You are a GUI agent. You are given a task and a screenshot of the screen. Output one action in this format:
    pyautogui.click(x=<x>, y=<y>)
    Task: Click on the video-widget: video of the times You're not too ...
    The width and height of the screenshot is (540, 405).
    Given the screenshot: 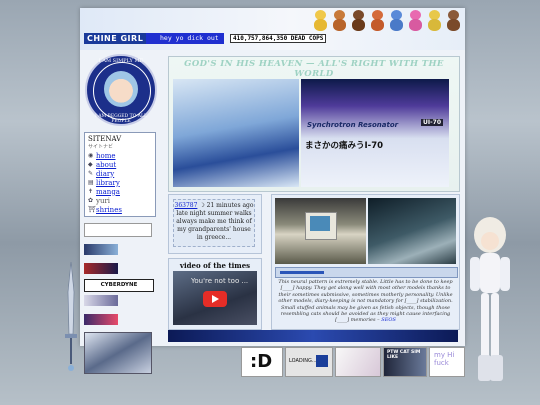 What is the action you would take?
    pyautogui.click(x=215, y=294)
    